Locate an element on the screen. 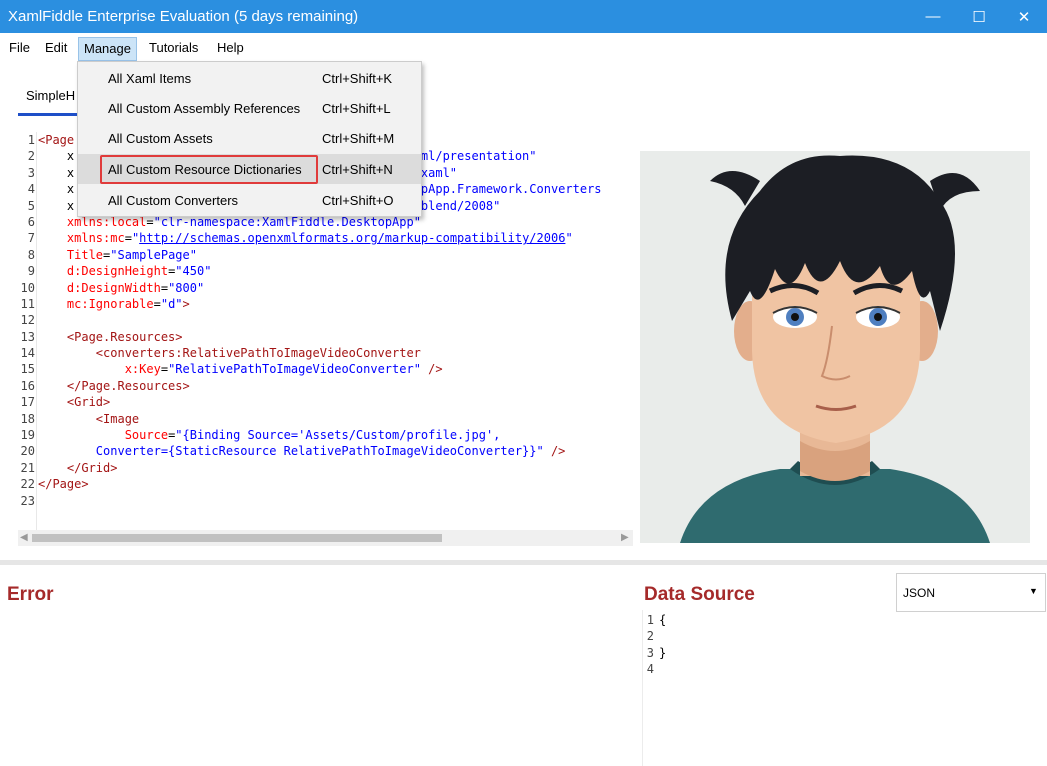 The height and width of the screenshot is (766, 1047). menu-manage: Manage is located at coordinates (107, 49).